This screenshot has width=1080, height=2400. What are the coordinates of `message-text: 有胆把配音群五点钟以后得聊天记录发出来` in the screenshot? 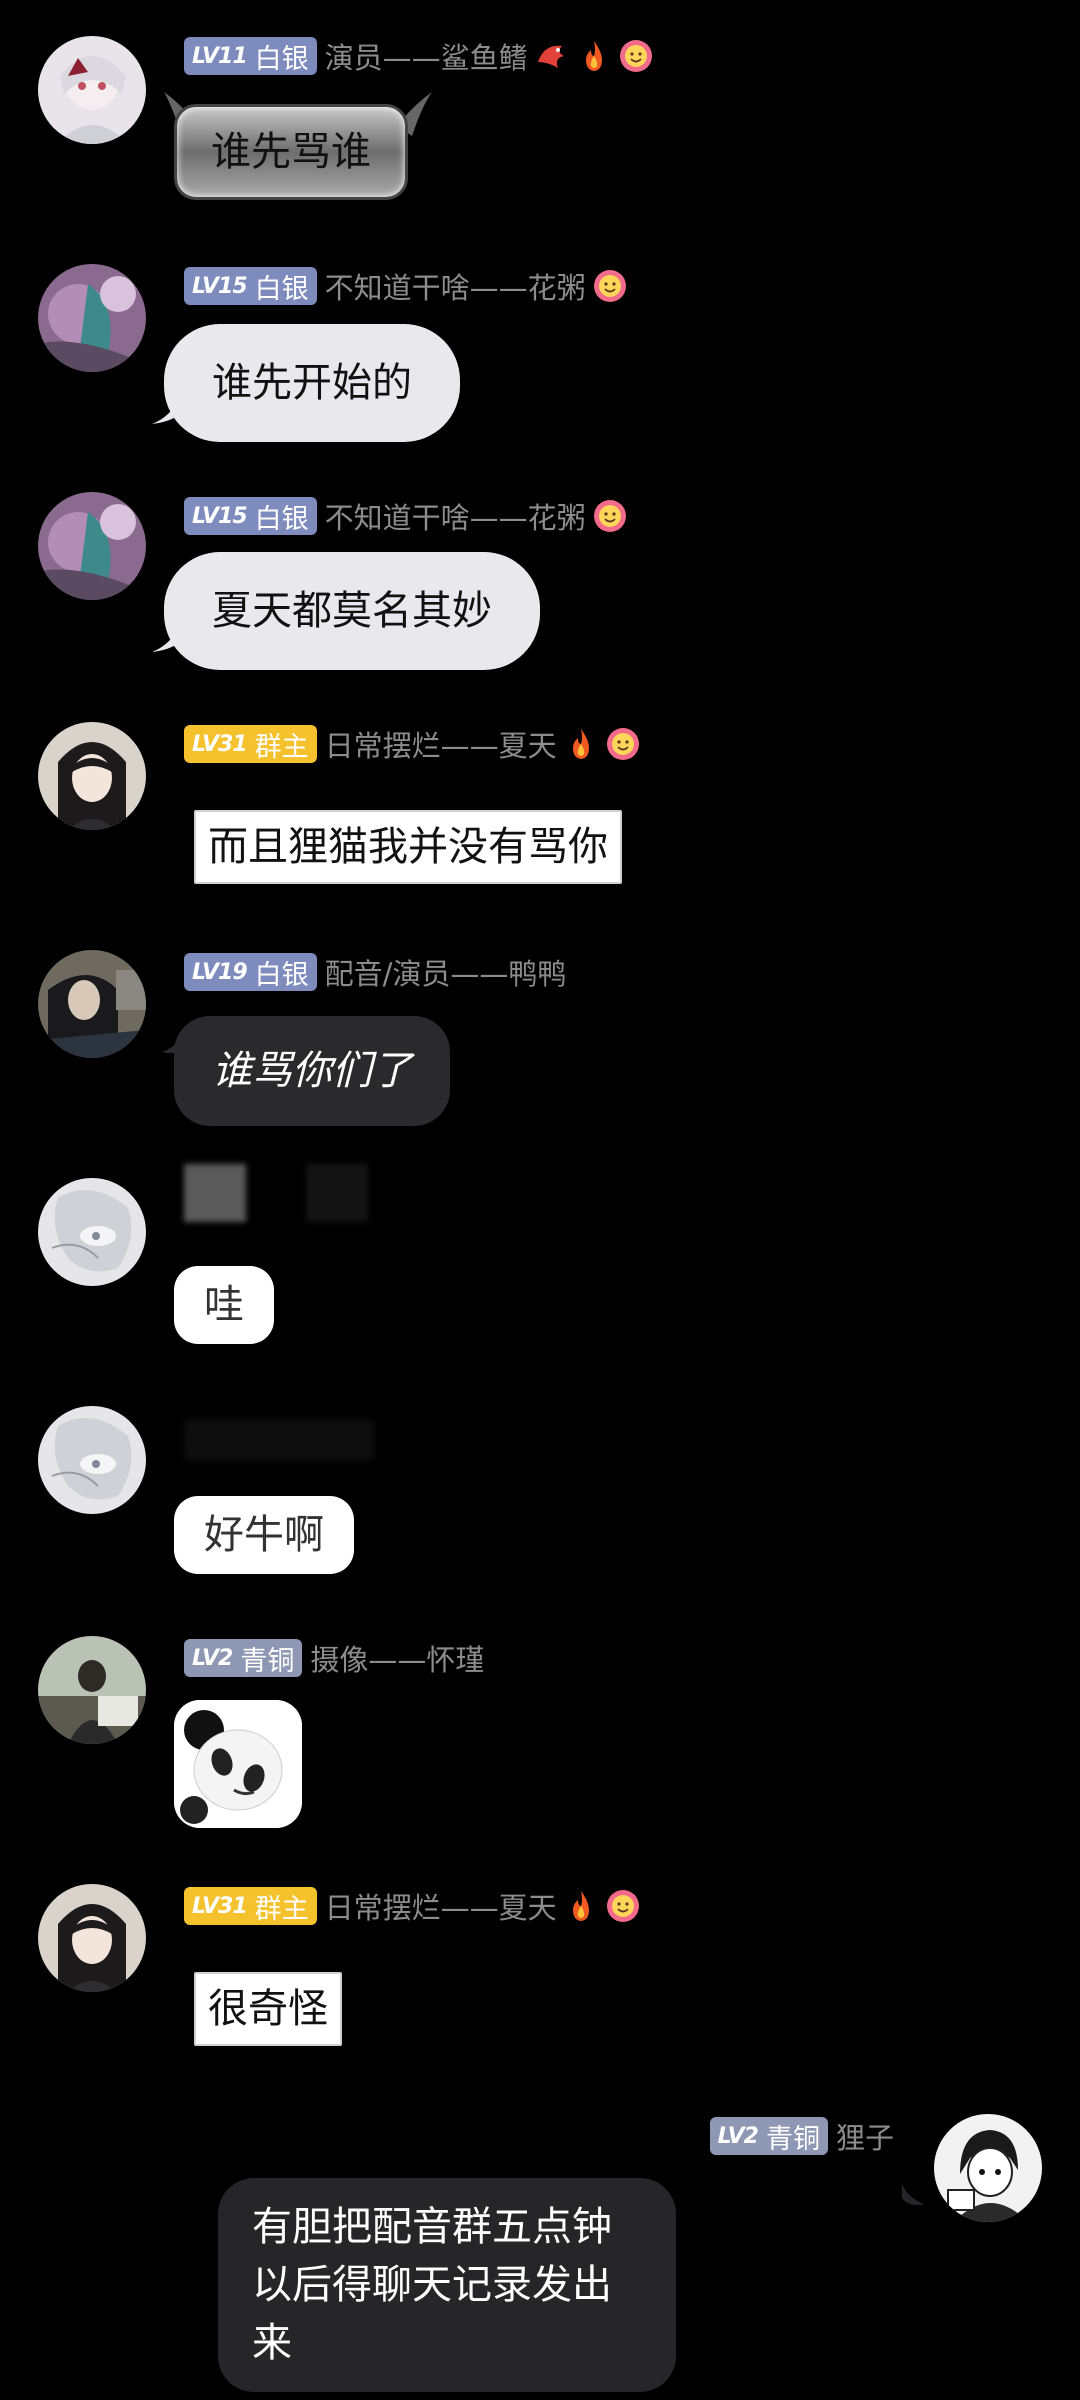 It's located at (432, 2285).